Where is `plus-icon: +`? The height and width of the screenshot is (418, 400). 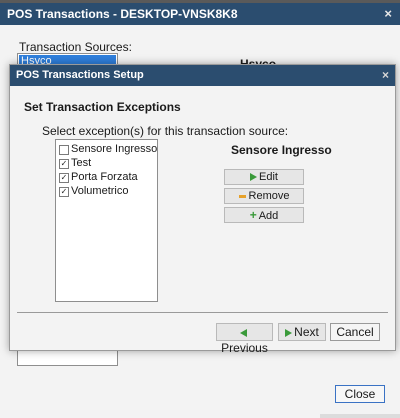 plus-icon: + is located at coordinates (253, 215).